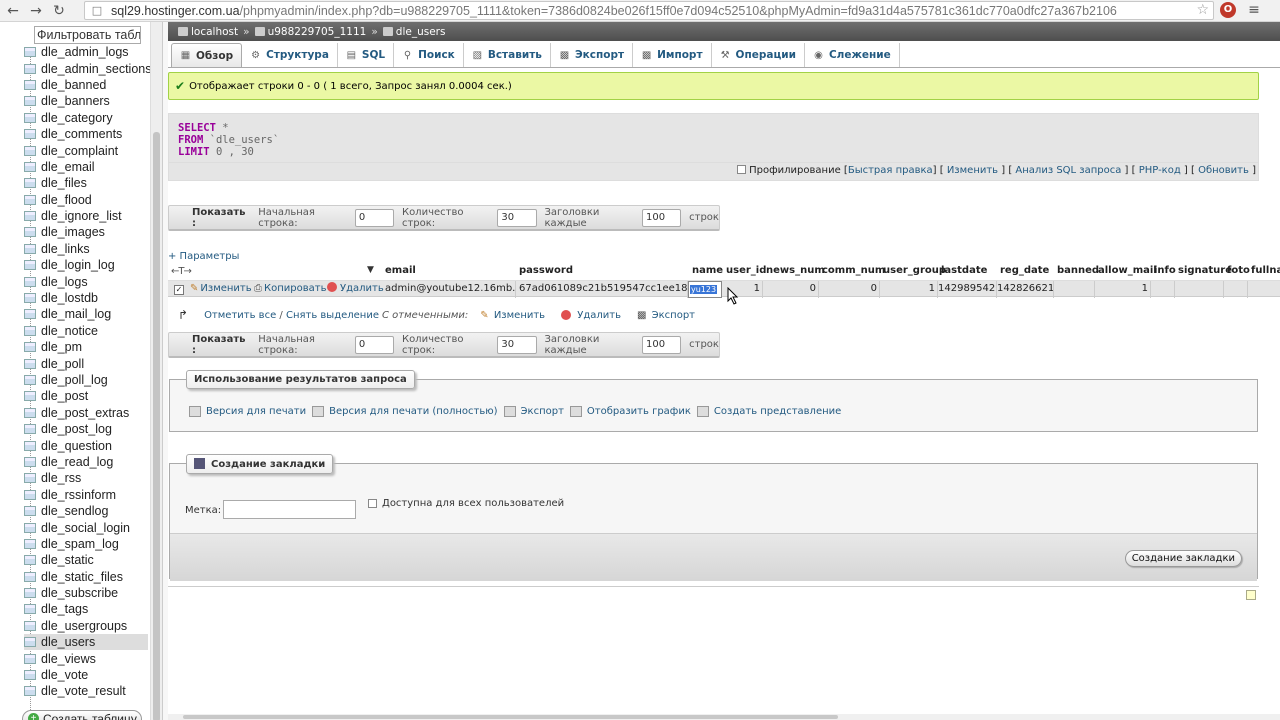 Image resolution: width=1280 pixels, height=720 pixels. I want to click on inline-edit-link: Быстрая правка, so click(890, 170).